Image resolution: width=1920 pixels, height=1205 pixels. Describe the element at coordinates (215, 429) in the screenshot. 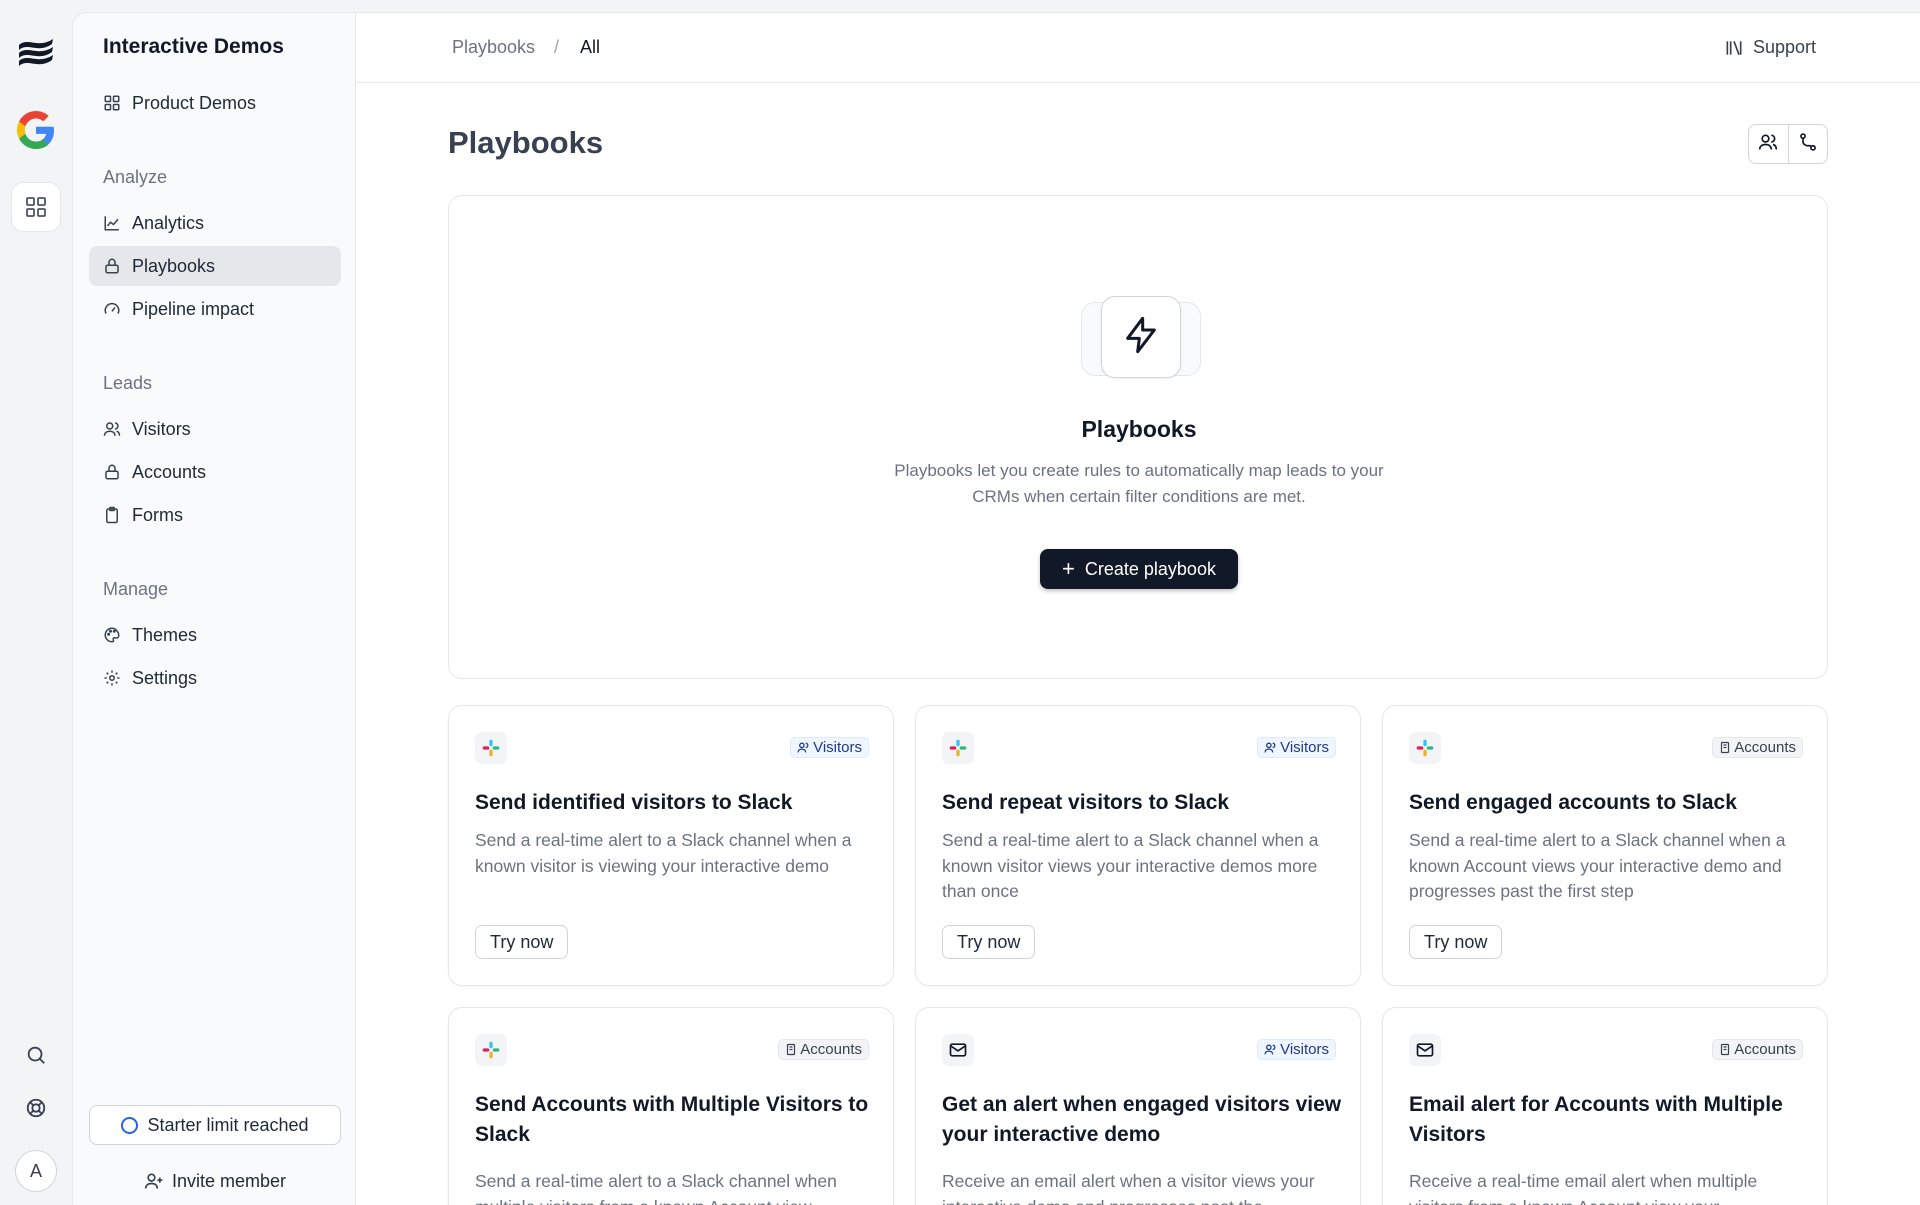

I see `sidebar-item-visitors: Visitors` at that location.